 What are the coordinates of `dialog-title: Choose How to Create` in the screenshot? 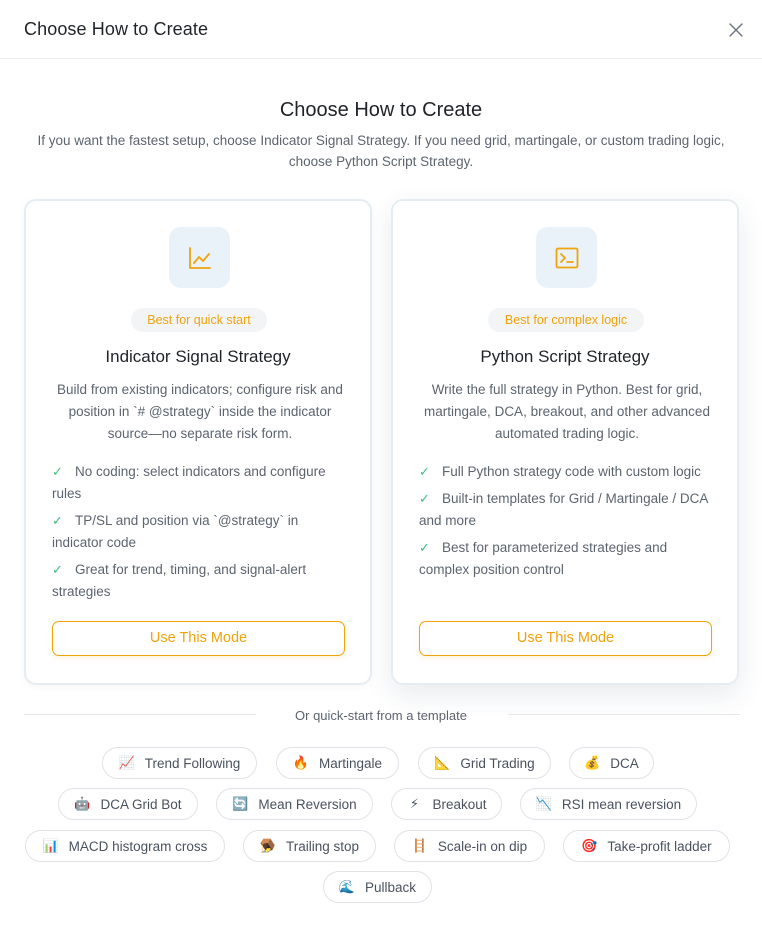 It's located at (116, 29).